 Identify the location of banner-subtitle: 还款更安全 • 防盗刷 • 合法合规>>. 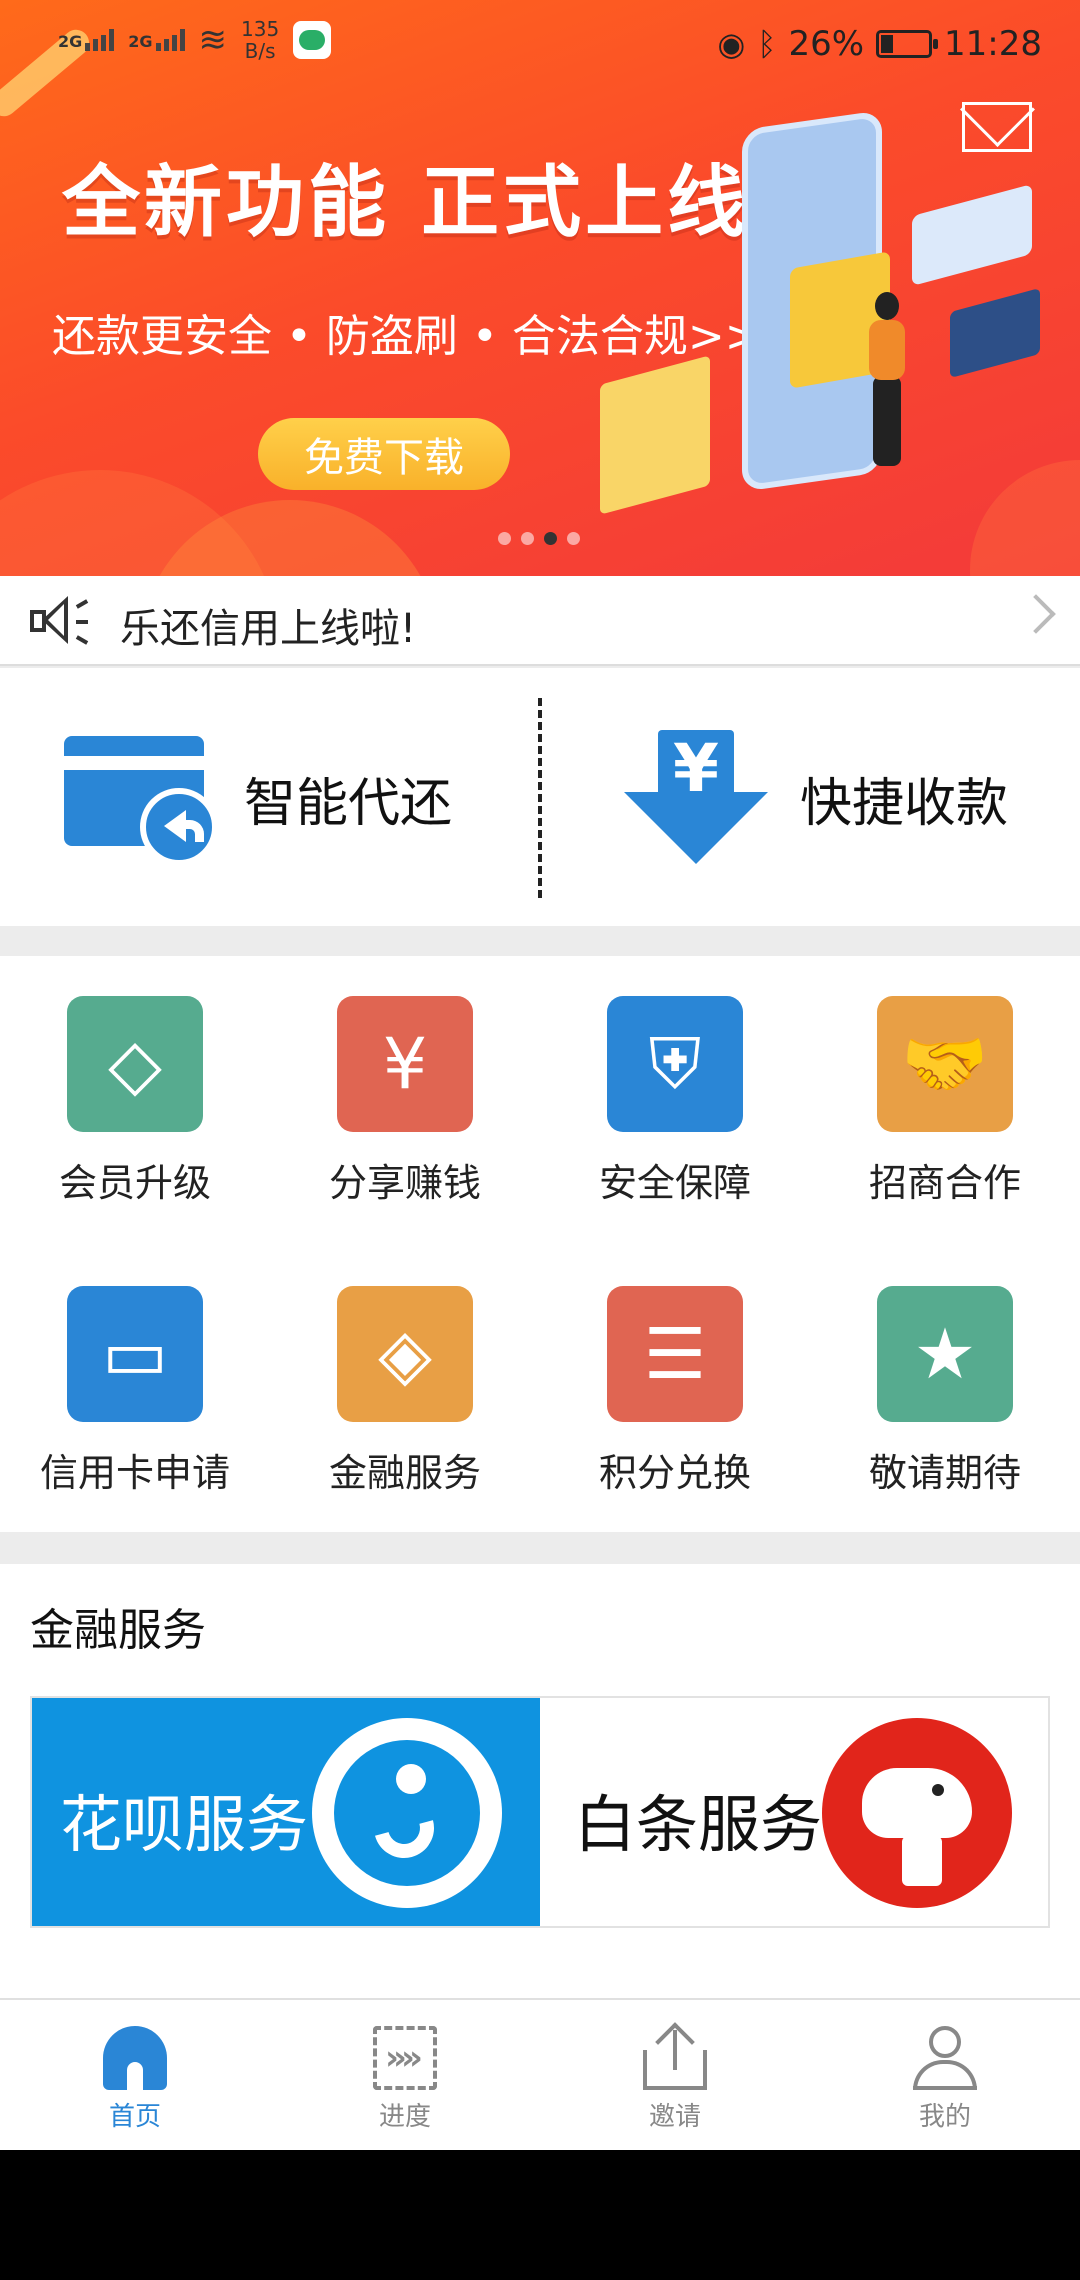
(407, 336).